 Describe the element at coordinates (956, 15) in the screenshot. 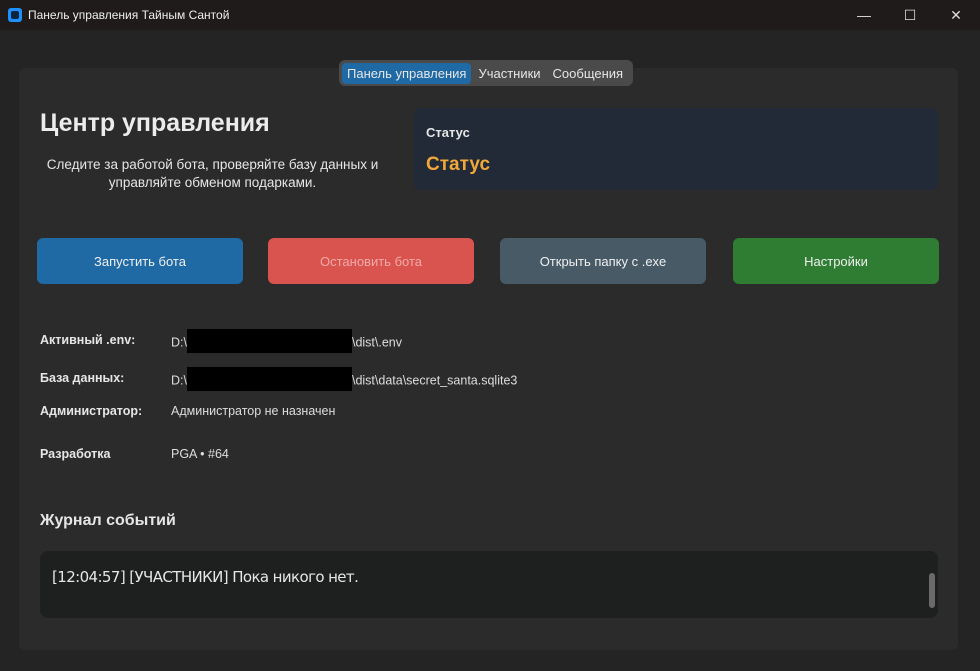

I see `close-button: ✕` at that location.